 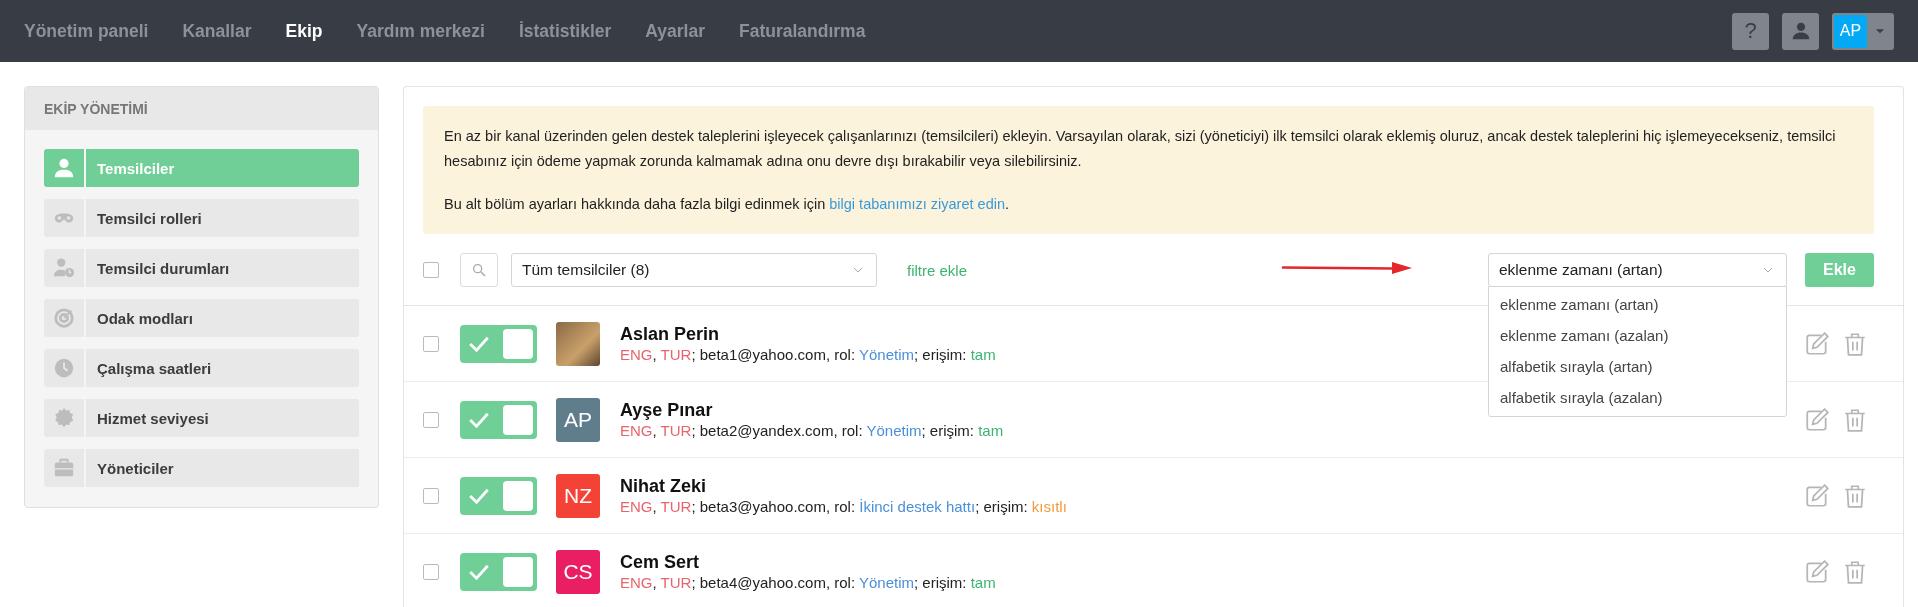 What do you see at coordinates (201, 418) in the screenshot?
I see `sidebar-item: Hizmet seviyesi` at bounding box center [201, 418].